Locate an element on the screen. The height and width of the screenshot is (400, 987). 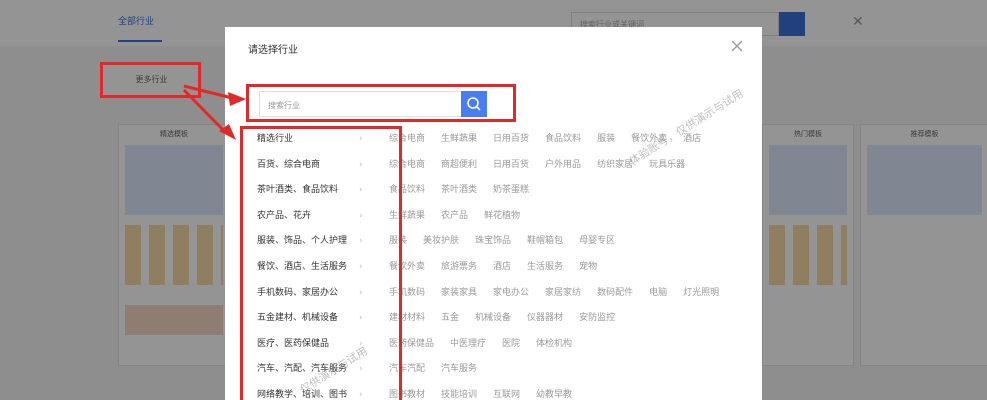
close-icon is located at coordinates (737, 46).